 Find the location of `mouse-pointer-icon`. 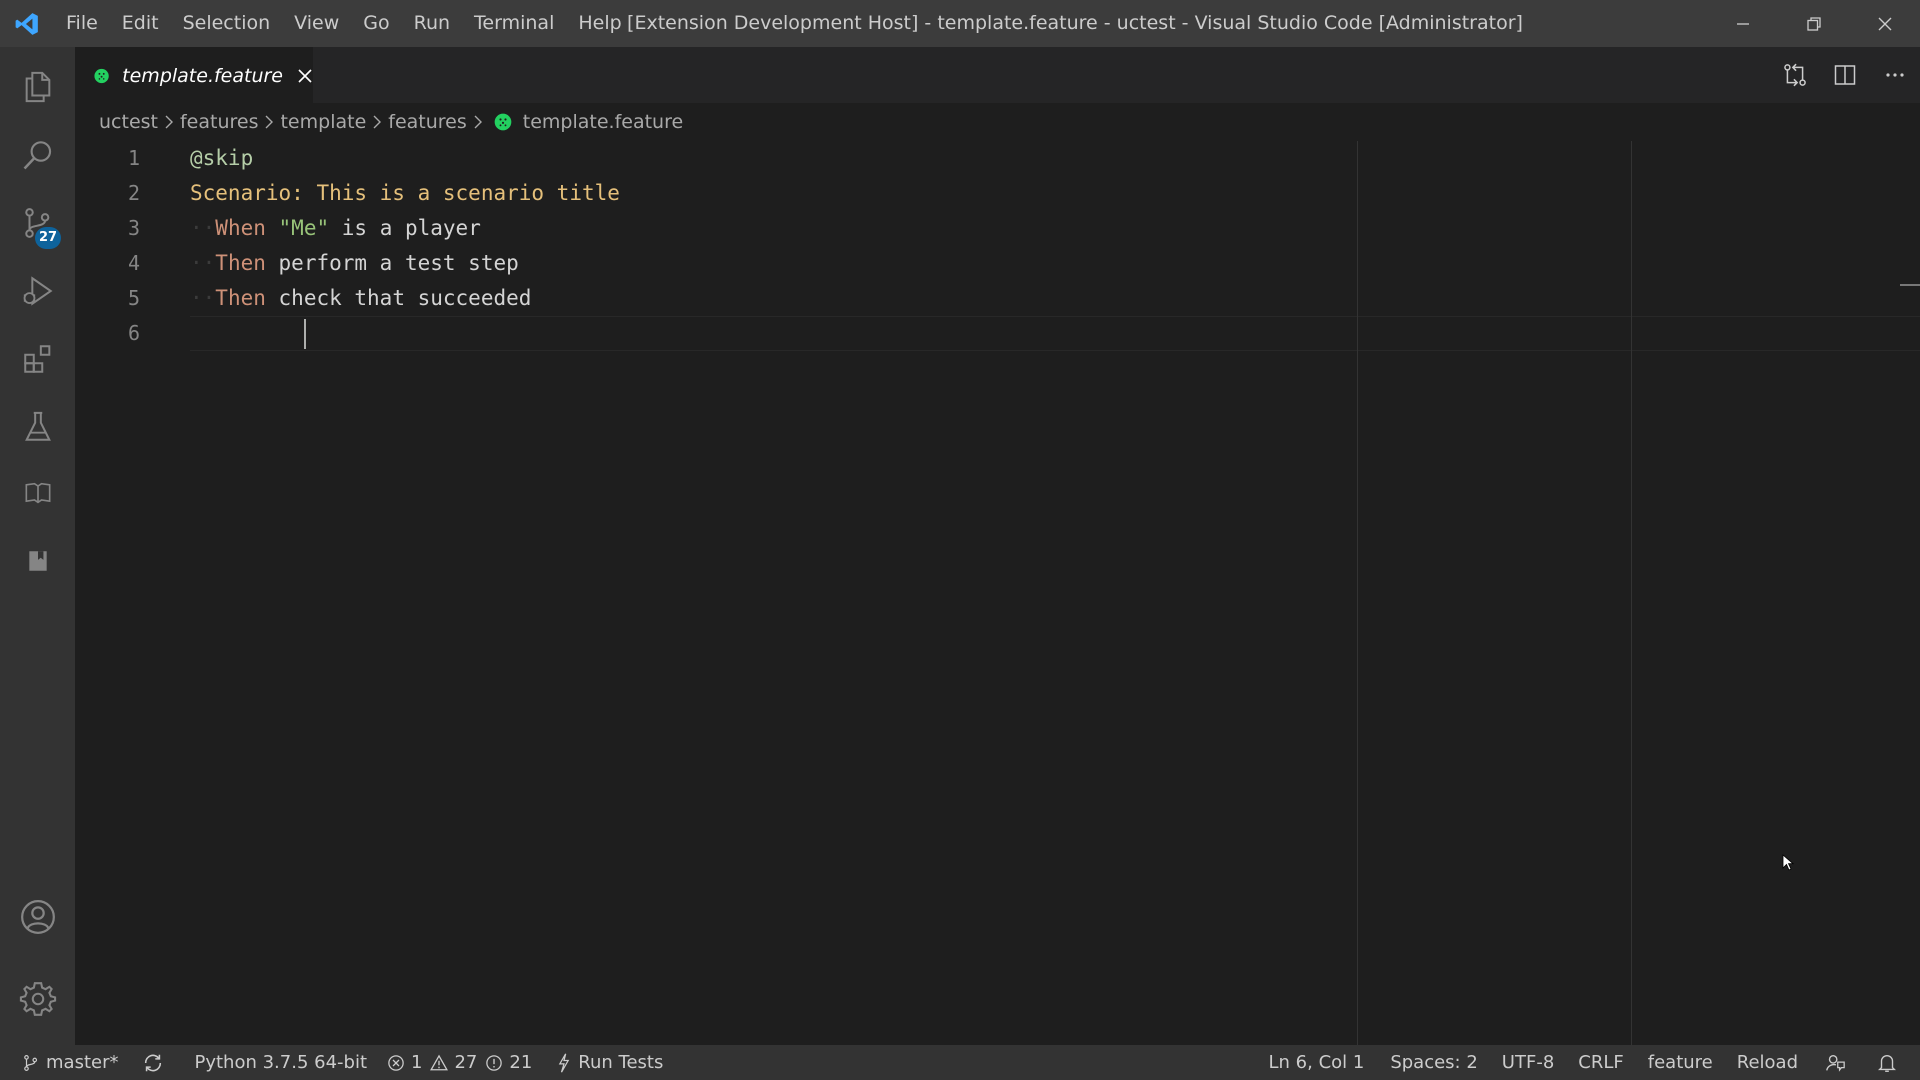

mouse-pointer-icon is located at coordinates (1788, 862).